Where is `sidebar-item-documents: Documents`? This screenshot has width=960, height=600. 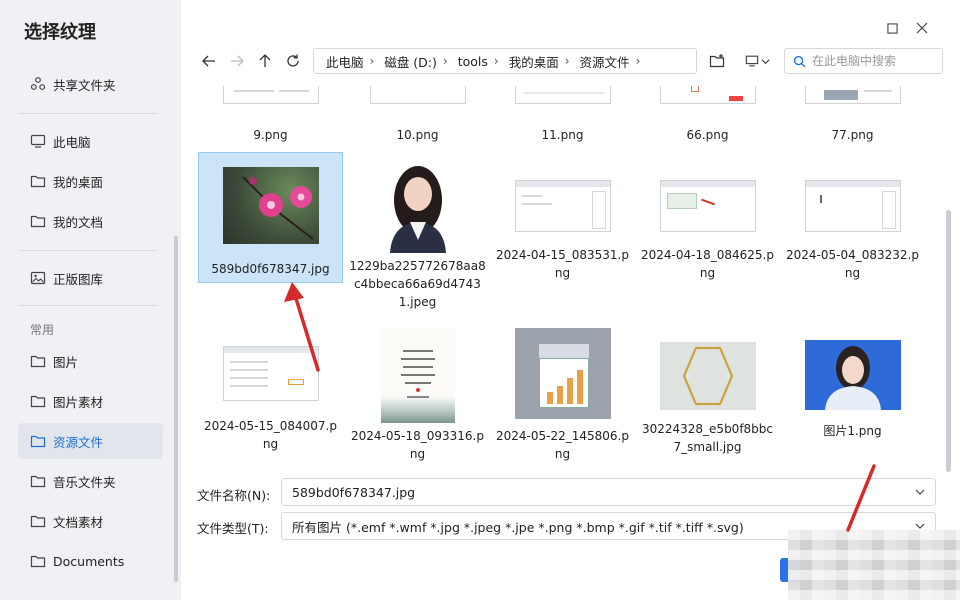
sidebar-item-documents: Documents is located at coordinates (90, 561).